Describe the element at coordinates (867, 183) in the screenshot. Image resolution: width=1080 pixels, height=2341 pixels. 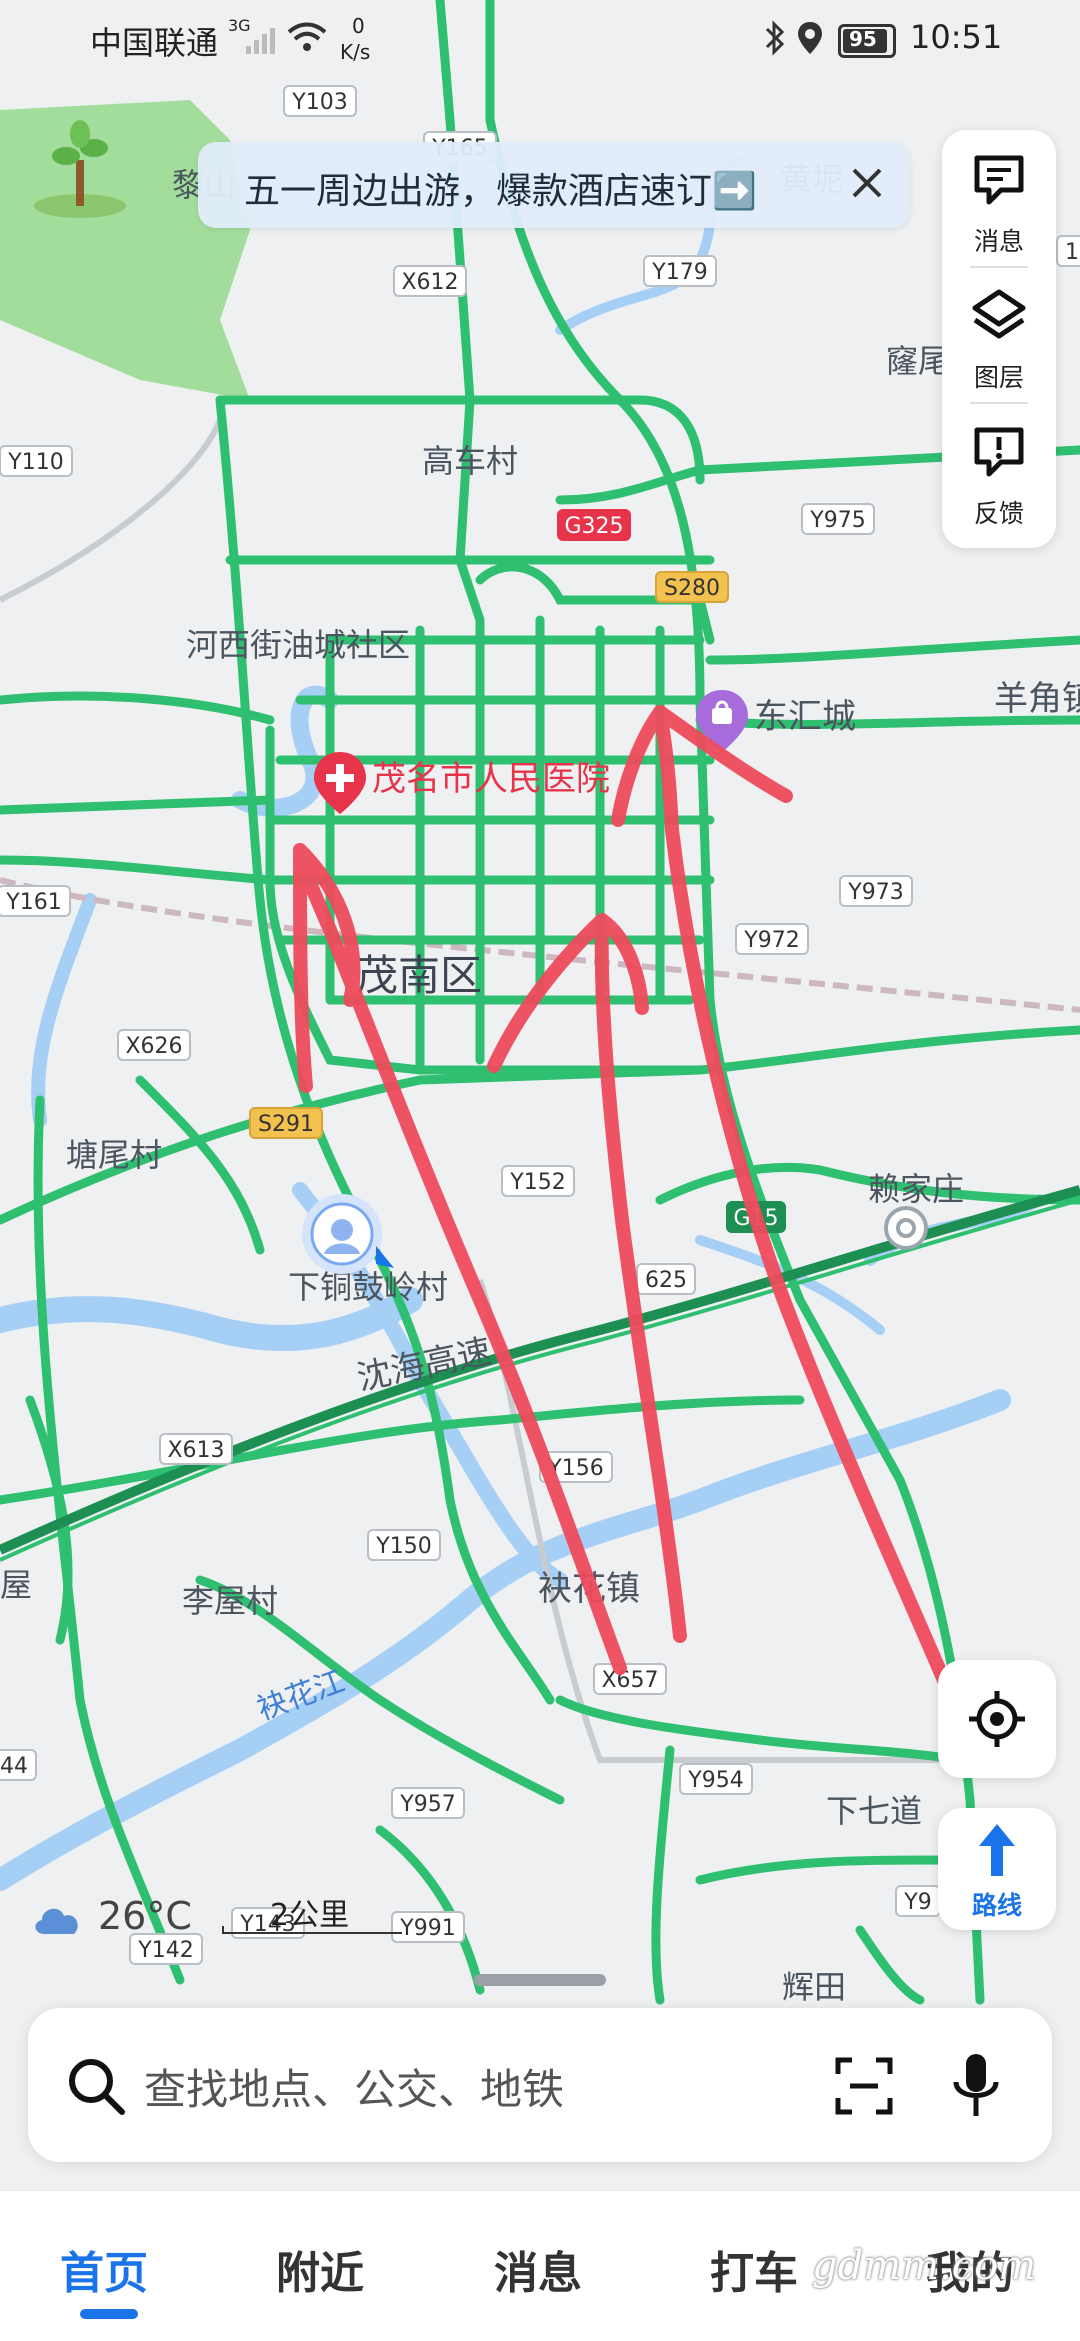
I see `close-icon` at that location.